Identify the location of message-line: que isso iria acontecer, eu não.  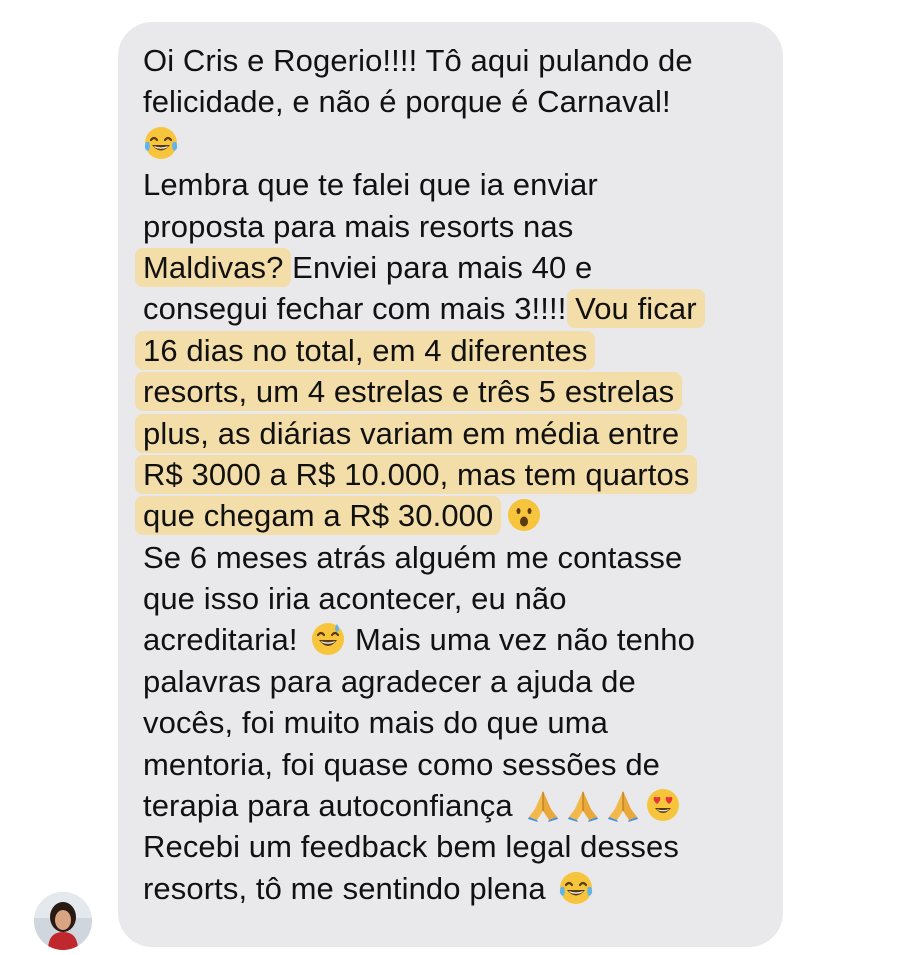
(463, 598).